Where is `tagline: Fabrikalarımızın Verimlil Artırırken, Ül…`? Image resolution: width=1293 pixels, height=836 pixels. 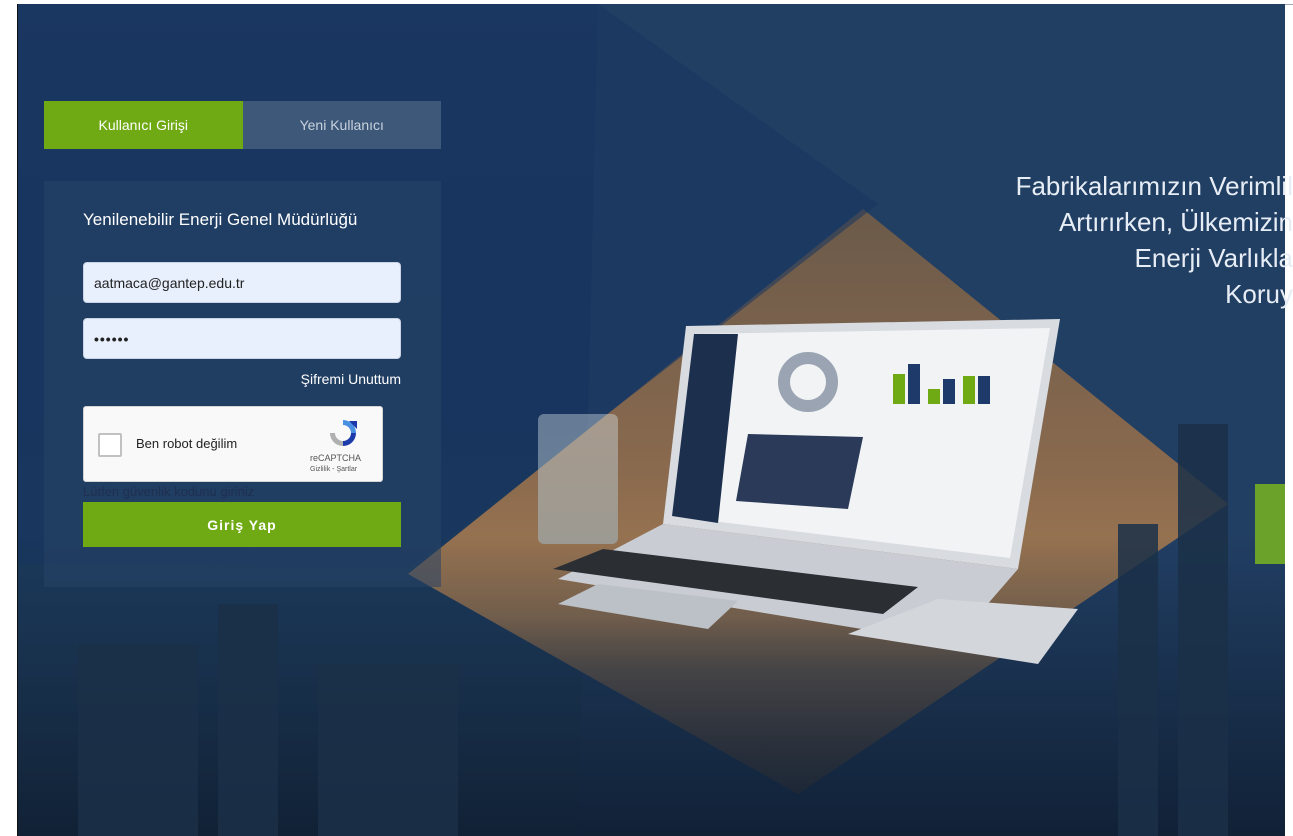
tagline: Fabrikalarımızın Verimlil Artırırken, Ül… is located at coordinates (1083, 240).